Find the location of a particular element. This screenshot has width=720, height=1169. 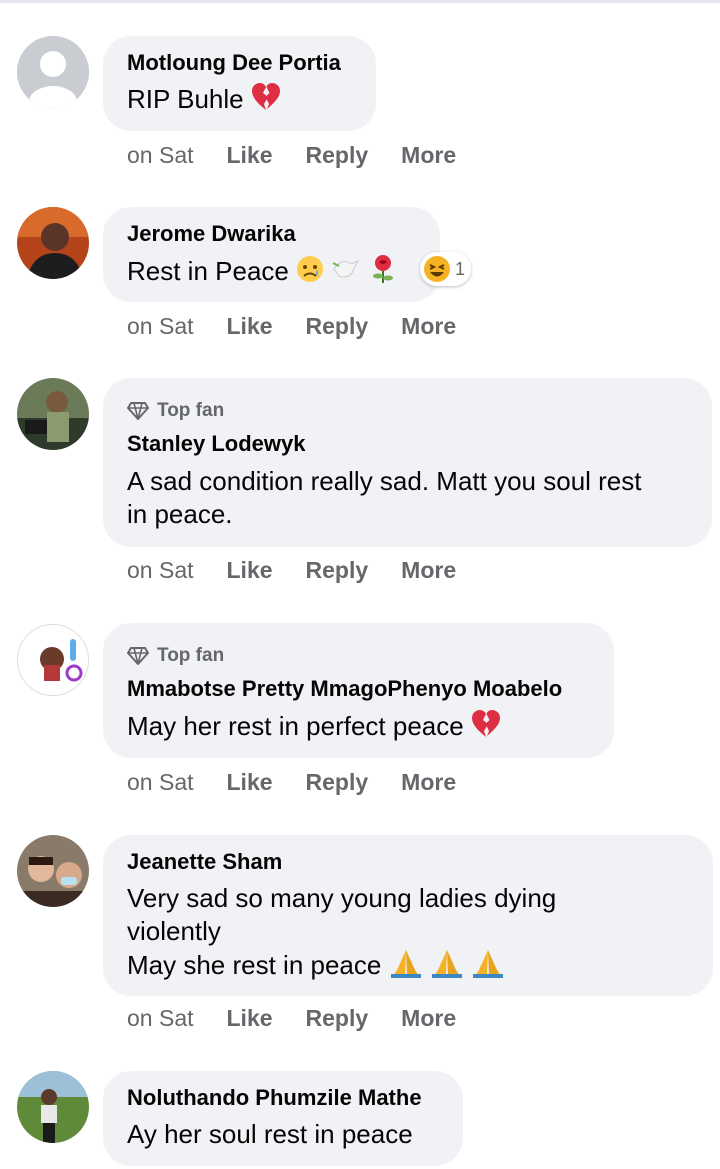

default-avatar-icon is located at coordinates (53, 72).